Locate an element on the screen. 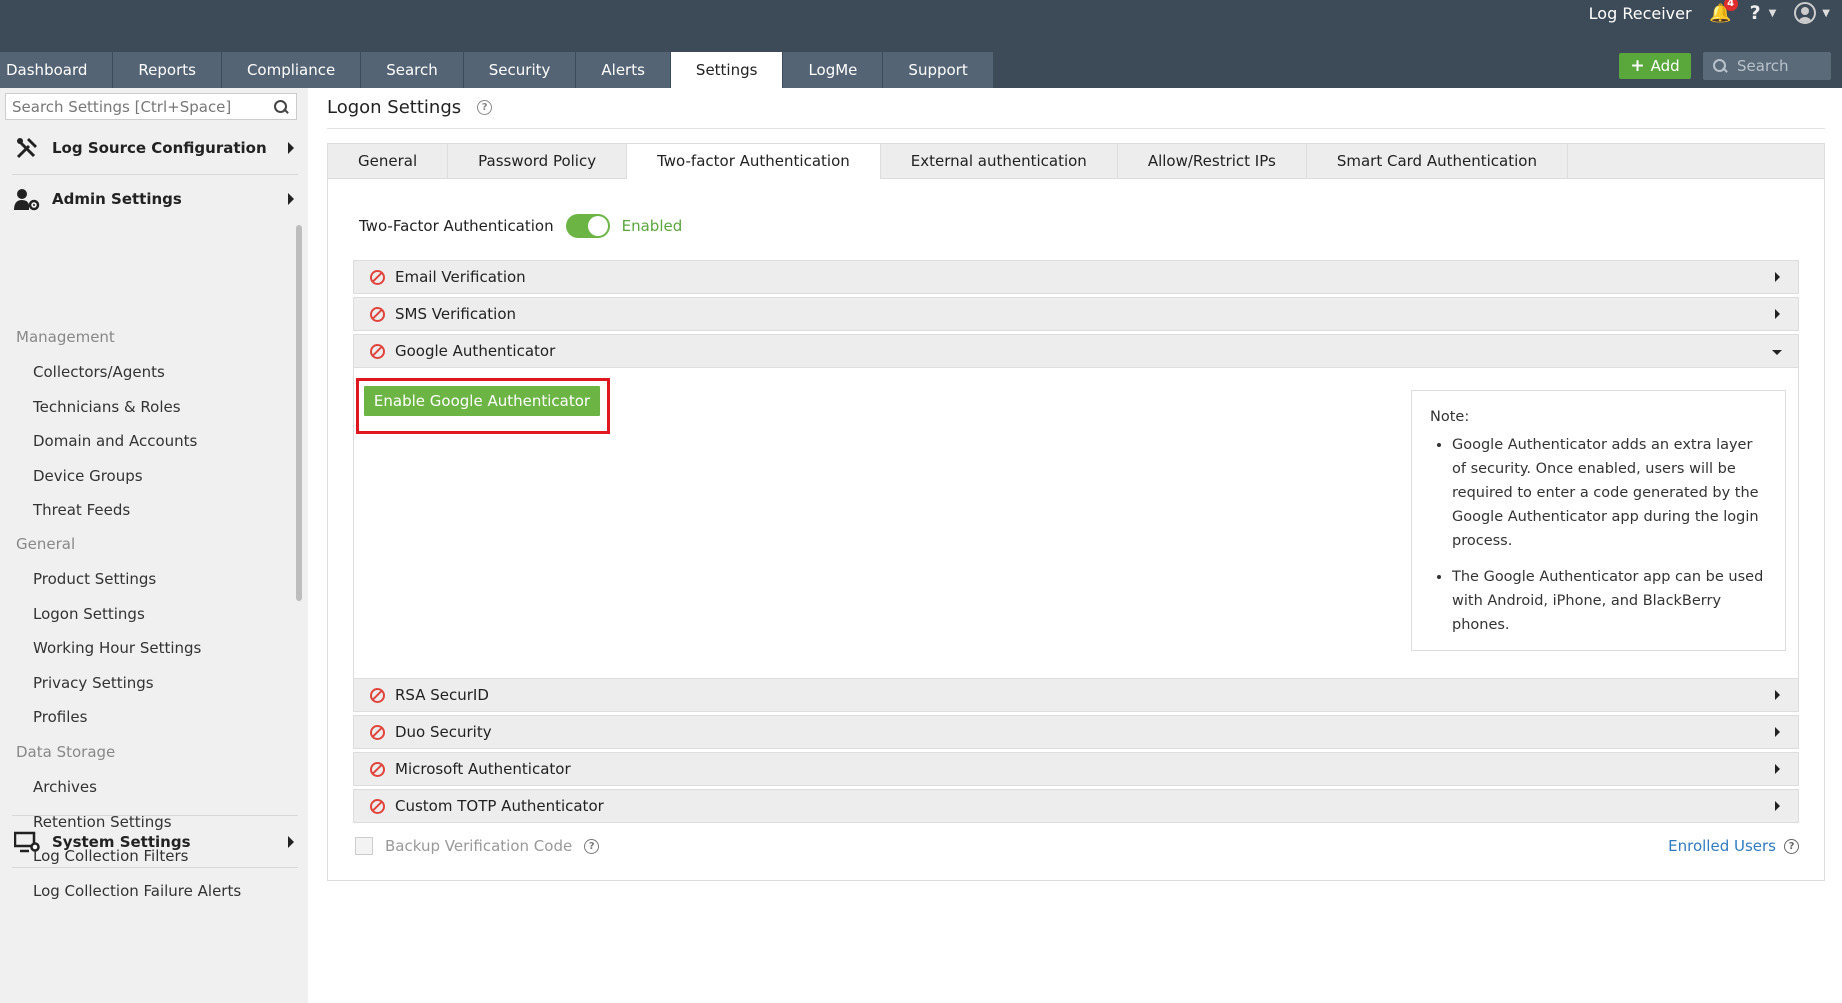 The height and width of the screenshot is (1003, 1842). tab-external-authentication: External authentication is located at coordinates (999, 161).